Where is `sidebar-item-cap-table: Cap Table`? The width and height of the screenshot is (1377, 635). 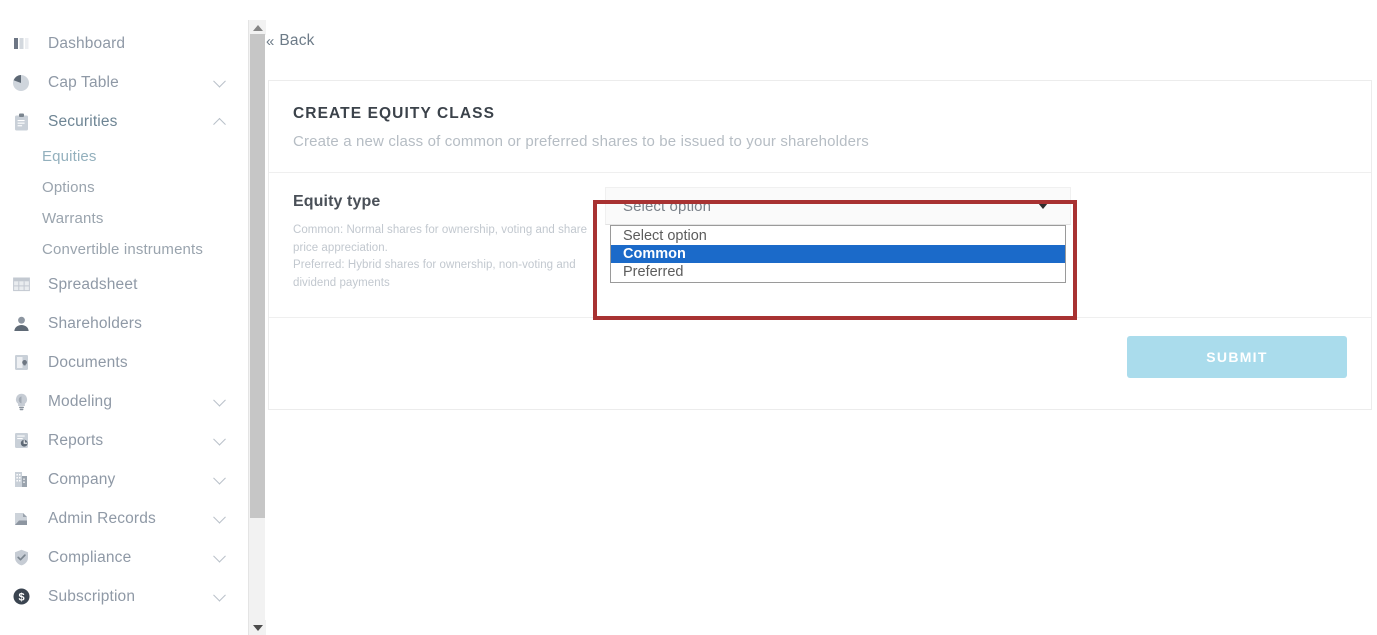
sidebar-item-cap-table: Cap Table is located at coordinates (124, 82).